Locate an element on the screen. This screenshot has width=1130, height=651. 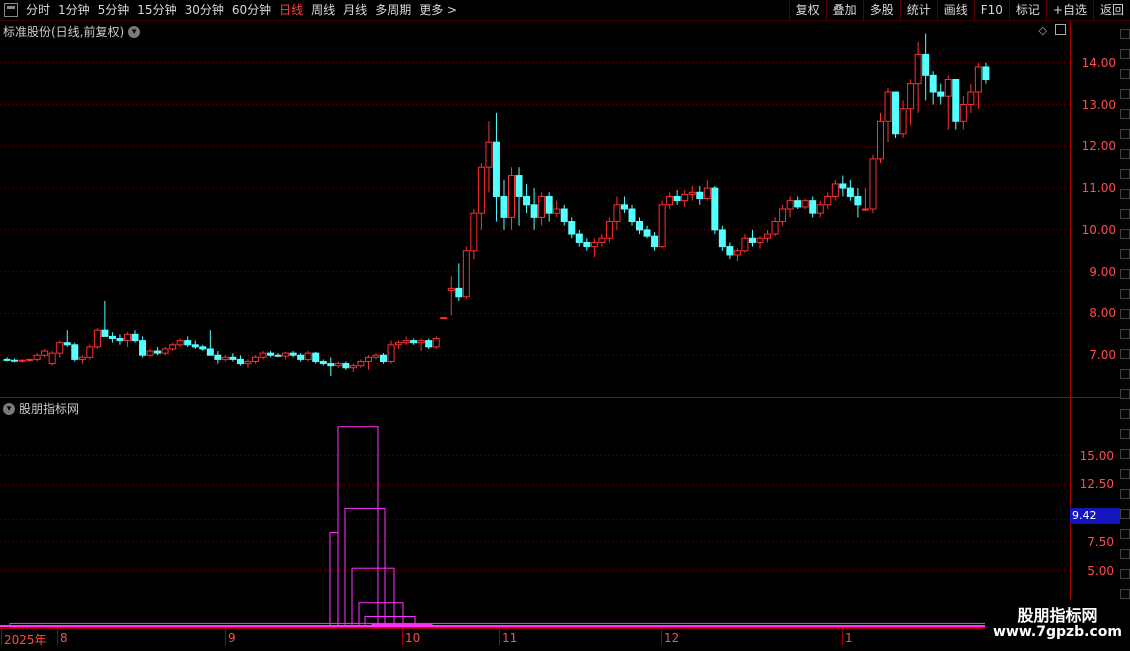
indicator-tick-label: 12.50 is located at coordinates (1097, 484).